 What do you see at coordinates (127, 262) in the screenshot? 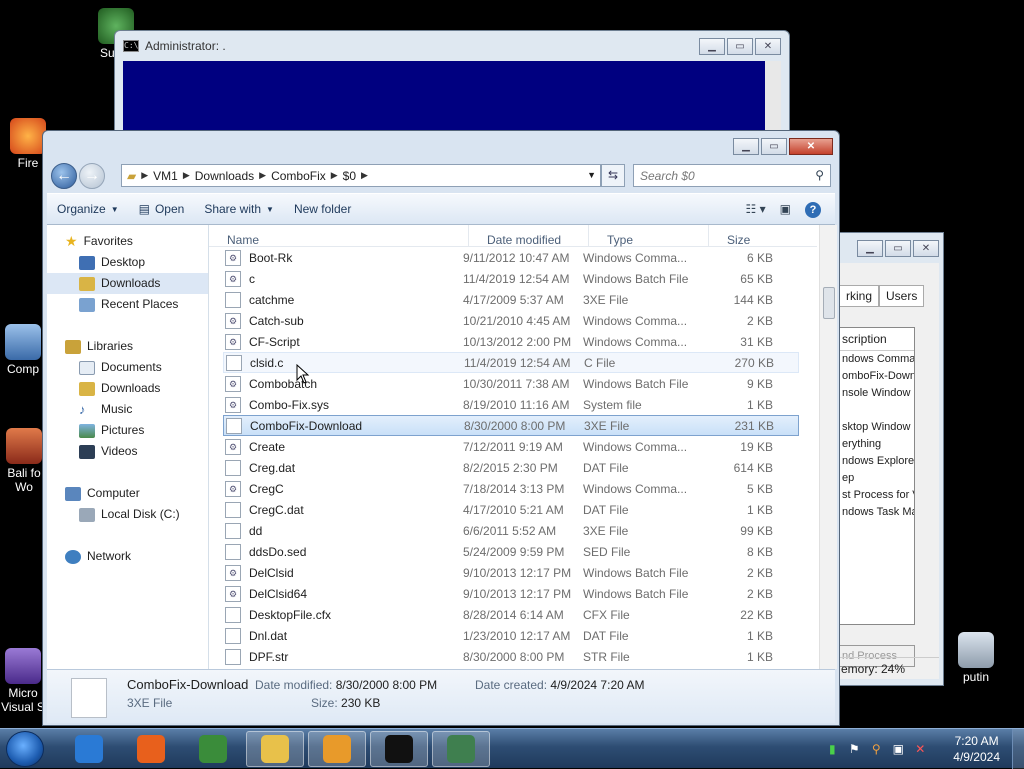
I see `nav-desktop: Desktop` at bounding box center [127, 262].